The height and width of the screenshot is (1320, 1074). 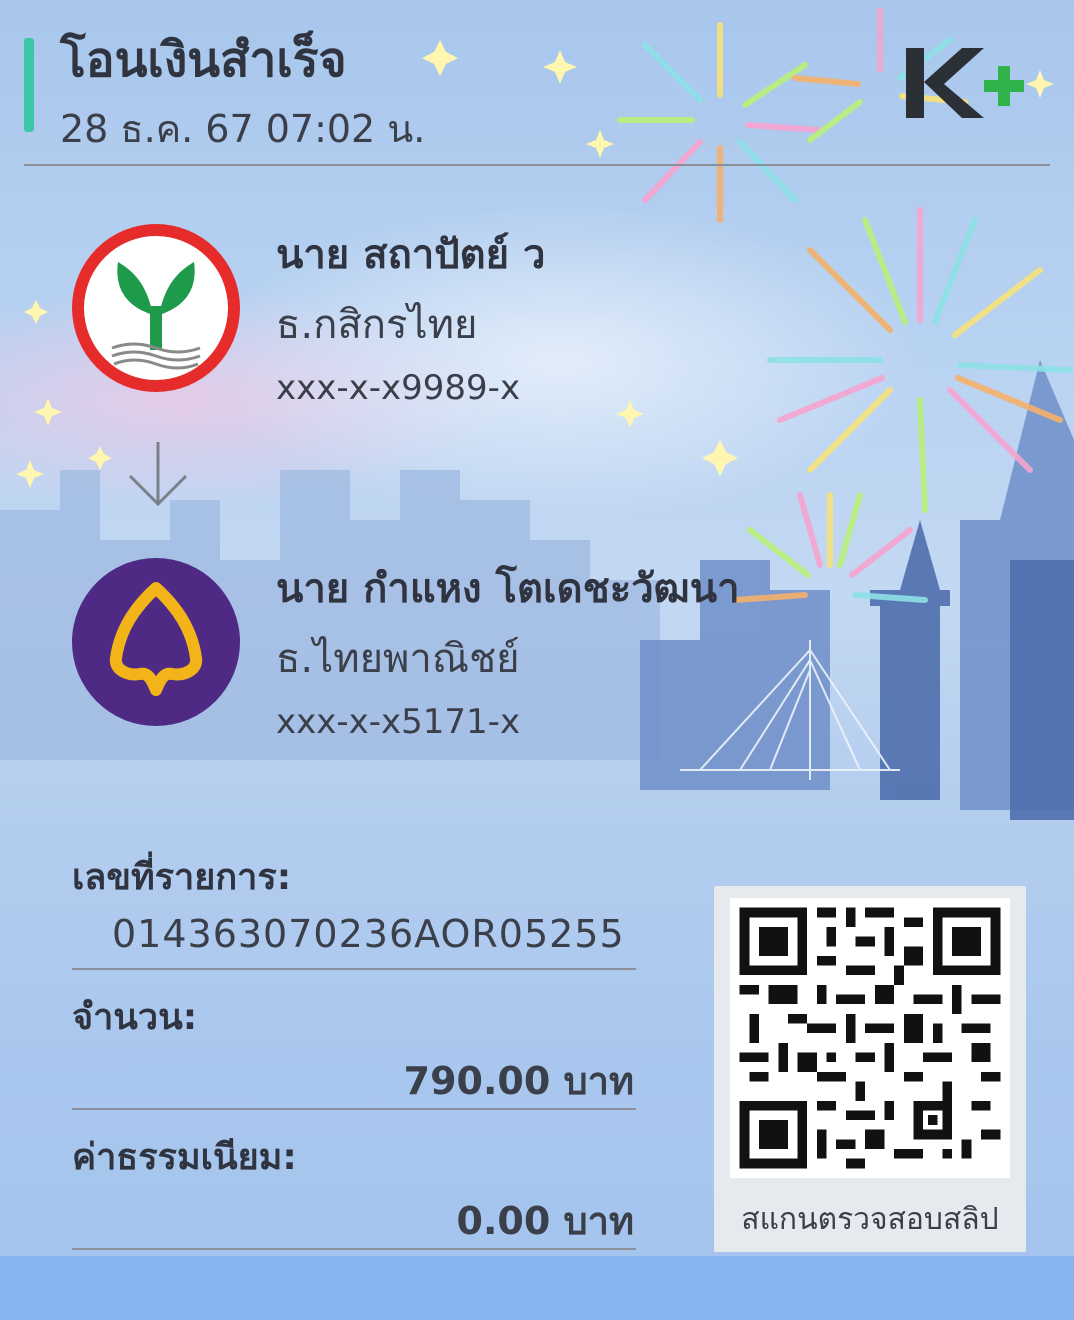 What do you see at coordinates (203, 60) in the screenshot?
I see `page-title: โอนเงินสำเร็จ` at bounding box center [203, 60].